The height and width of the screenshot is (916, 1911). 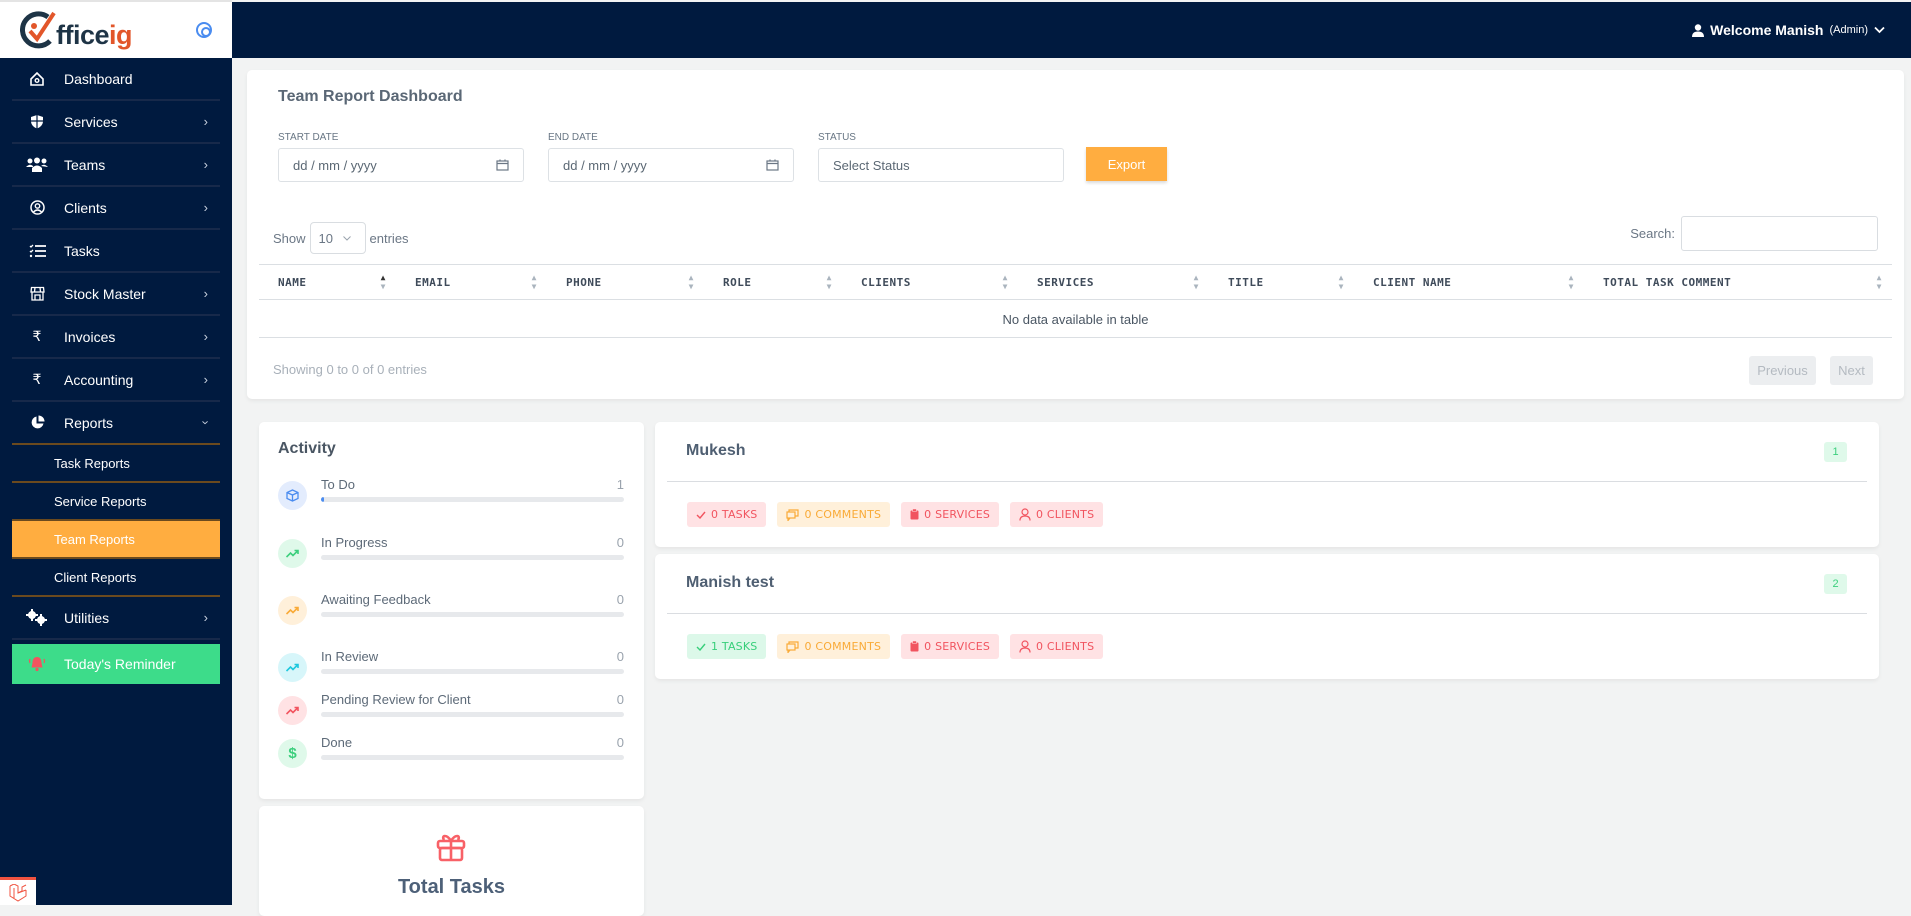 I want to click on sidebar-item-services: Services ›, so click(x=116, y=122).